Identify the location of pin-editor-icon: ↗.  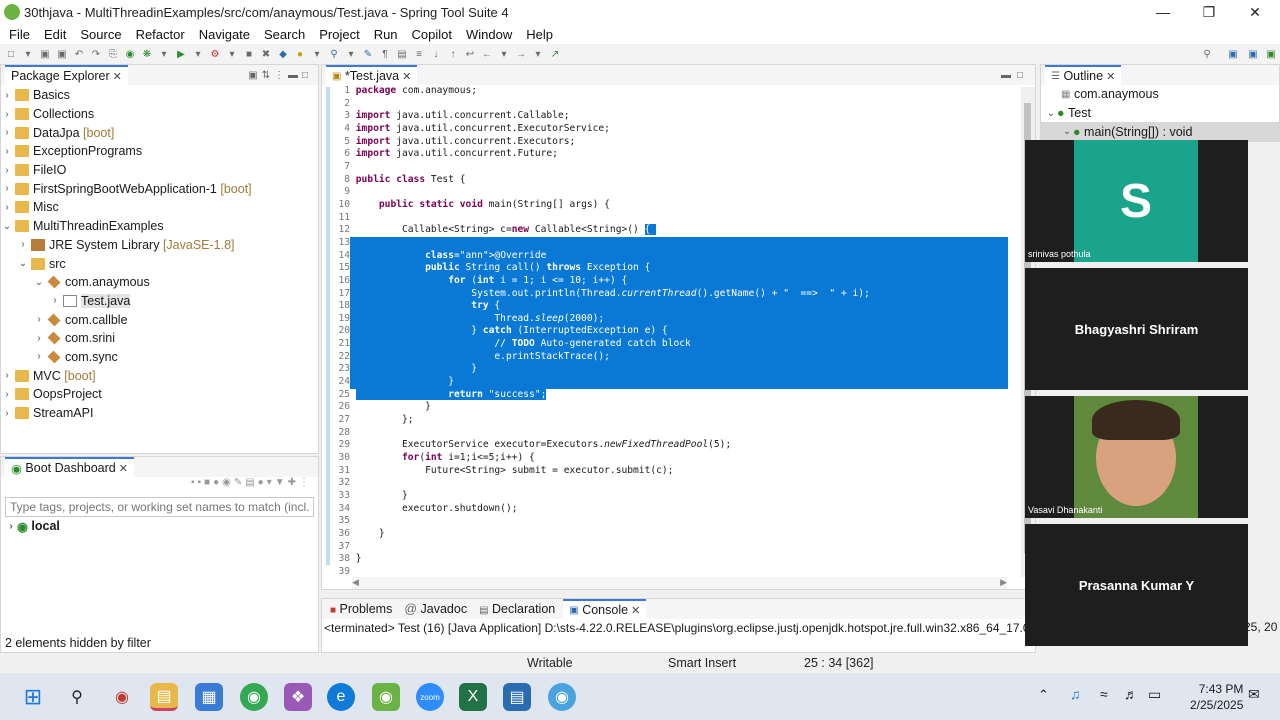
(555, 54).